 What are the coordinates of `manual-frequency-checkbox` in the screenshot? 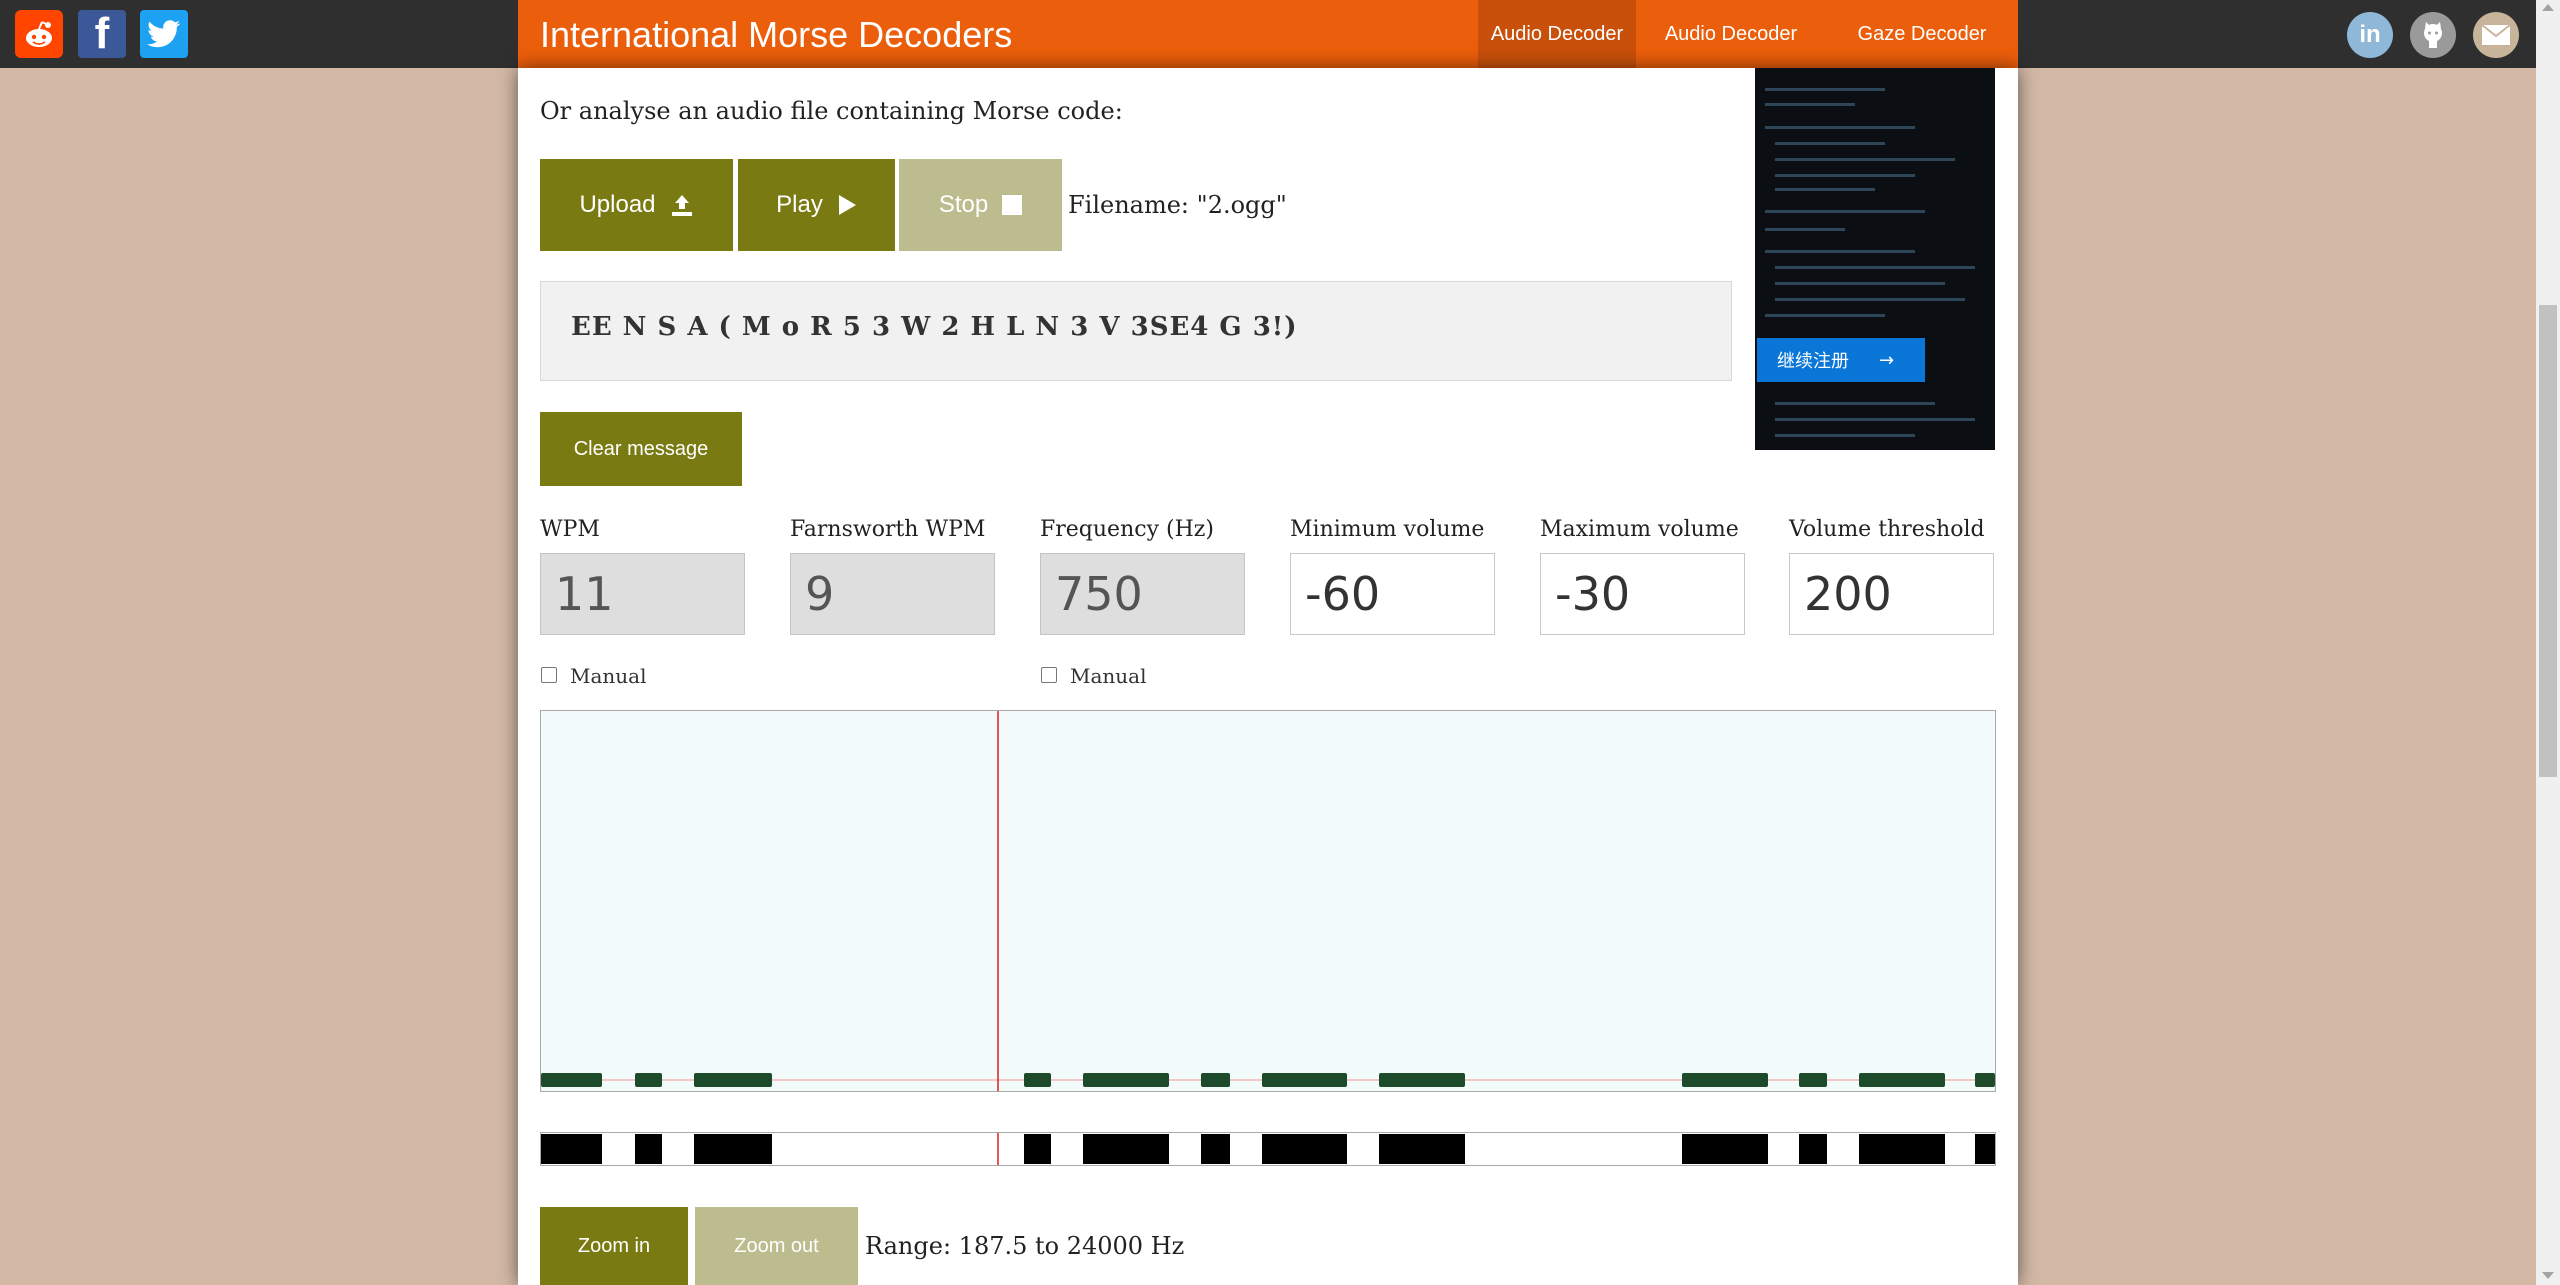 It's located at (1049, 675).